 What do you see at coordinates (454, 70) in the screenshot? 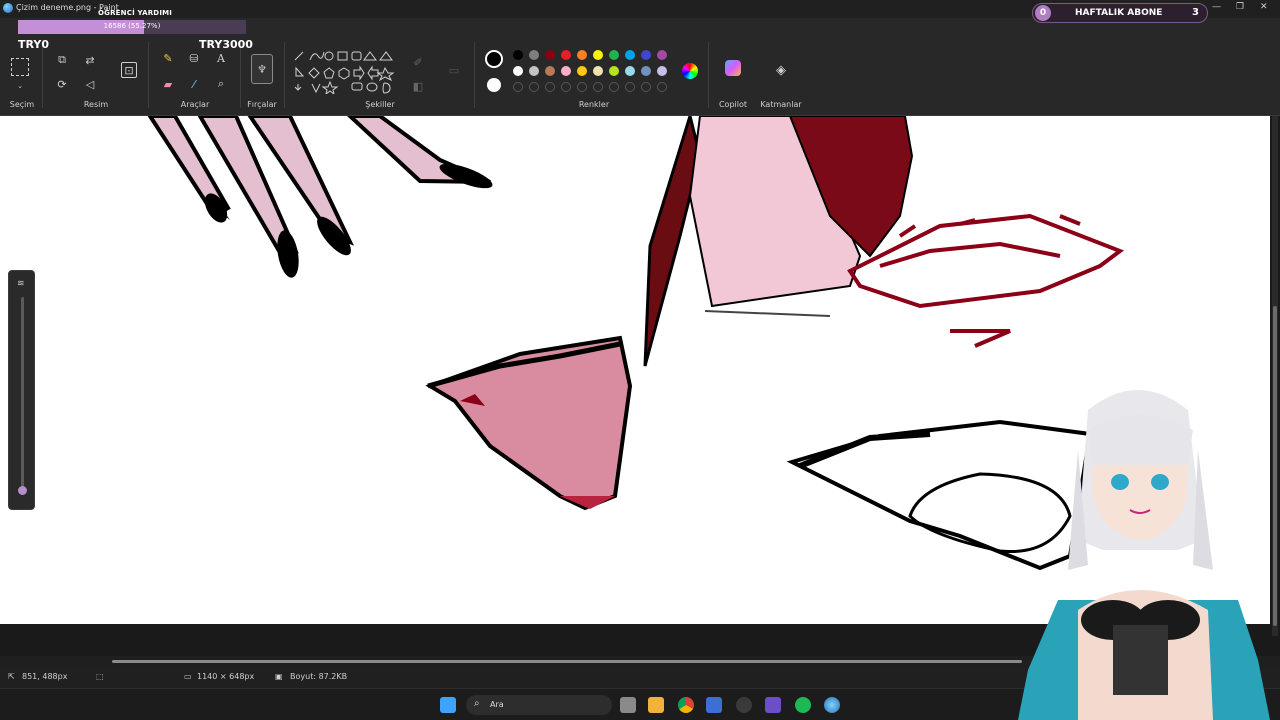
I see `shape-style-icon: ▭` at bounding box center [454, 70].